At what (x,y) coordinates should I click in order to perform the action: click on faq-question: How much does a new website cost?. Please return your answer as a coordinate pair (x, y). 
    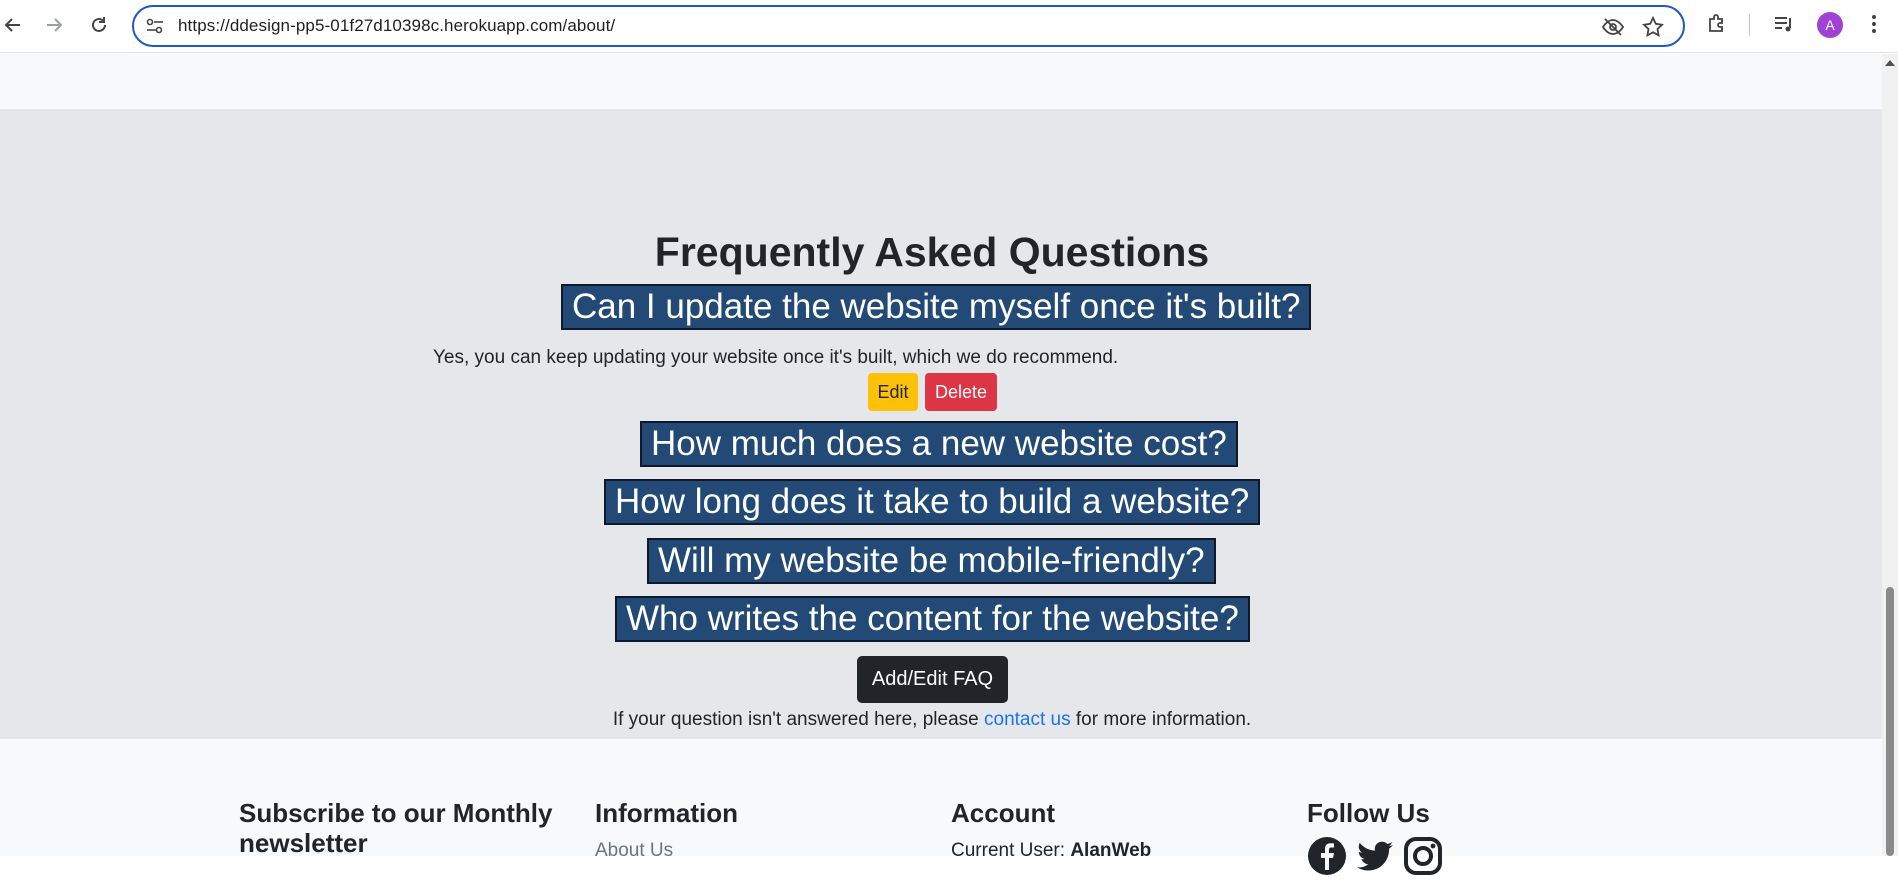
    Looking at the image, I should click on (939, 444).